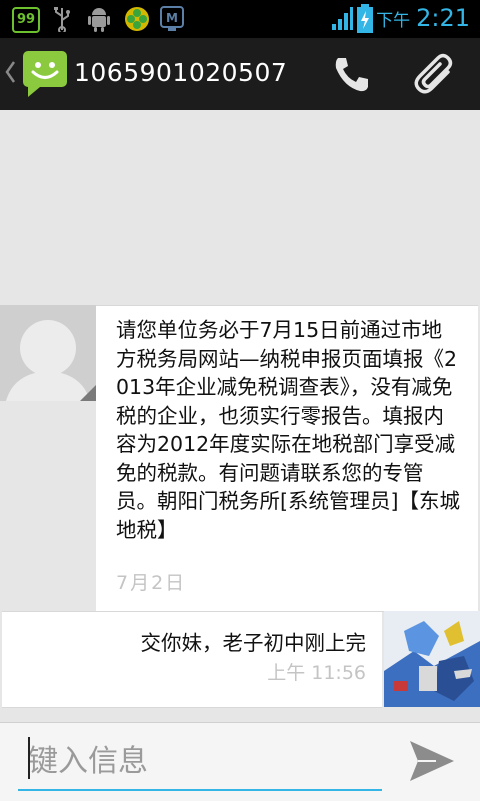  I want to click on default-contact-avatar-icon, so click(48, 353).